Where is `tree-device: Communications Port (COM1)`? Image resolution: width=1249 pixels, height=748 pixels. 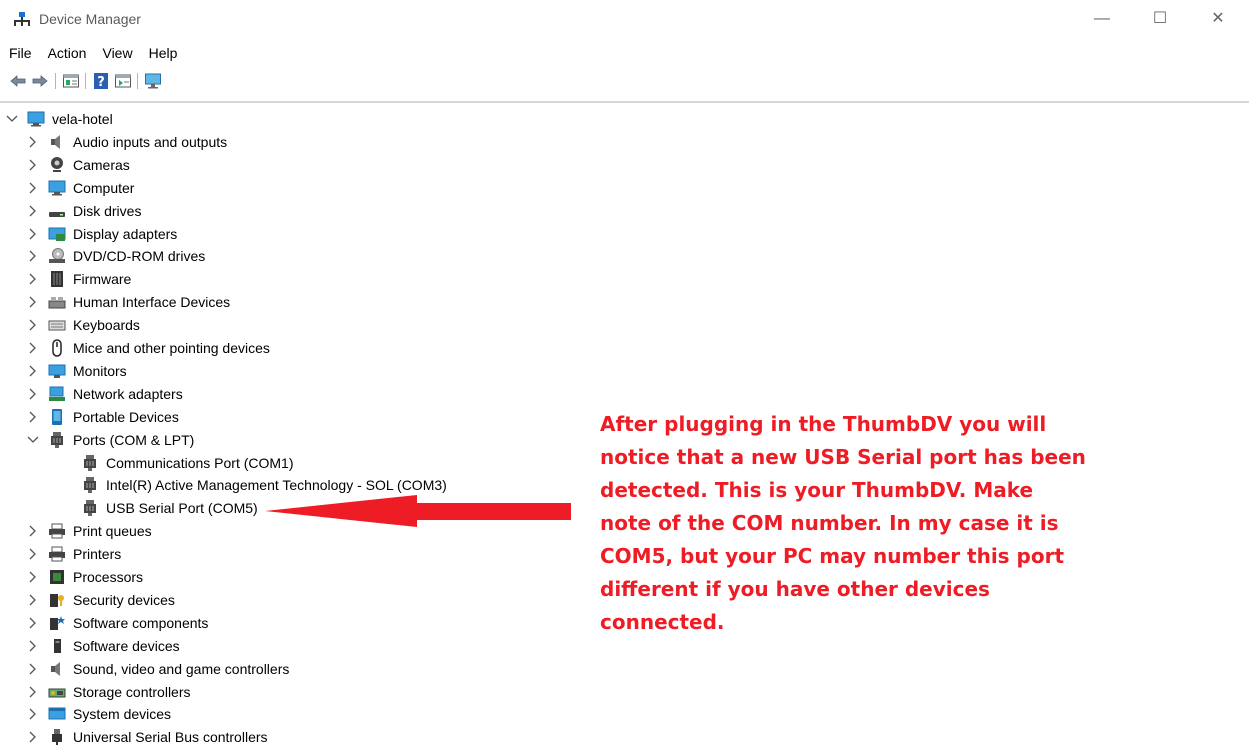 tree-device: Communications Port (COM1) is located at coordinates (177, 463).